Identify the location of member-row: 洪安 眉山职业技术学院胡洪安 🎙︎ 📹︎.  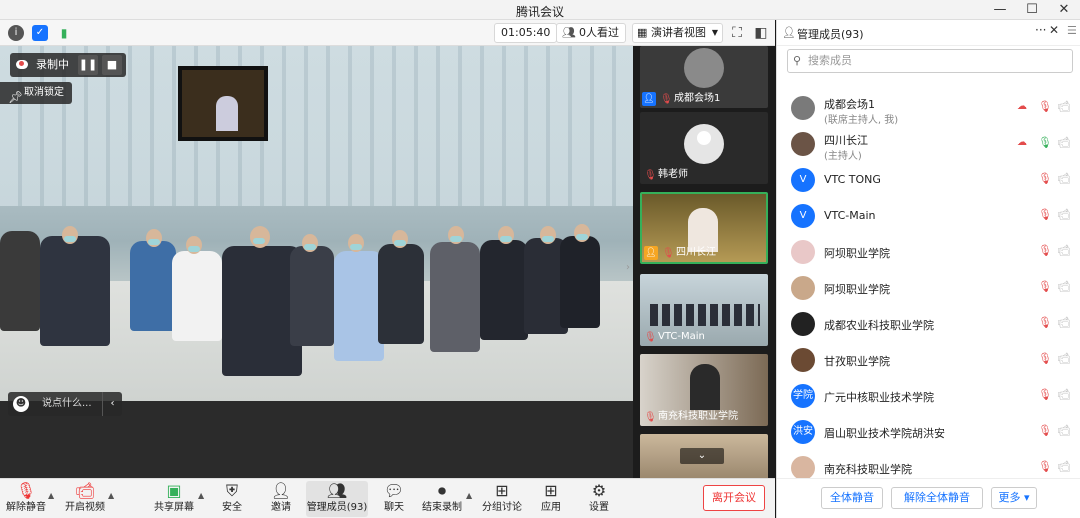
(928, 432).